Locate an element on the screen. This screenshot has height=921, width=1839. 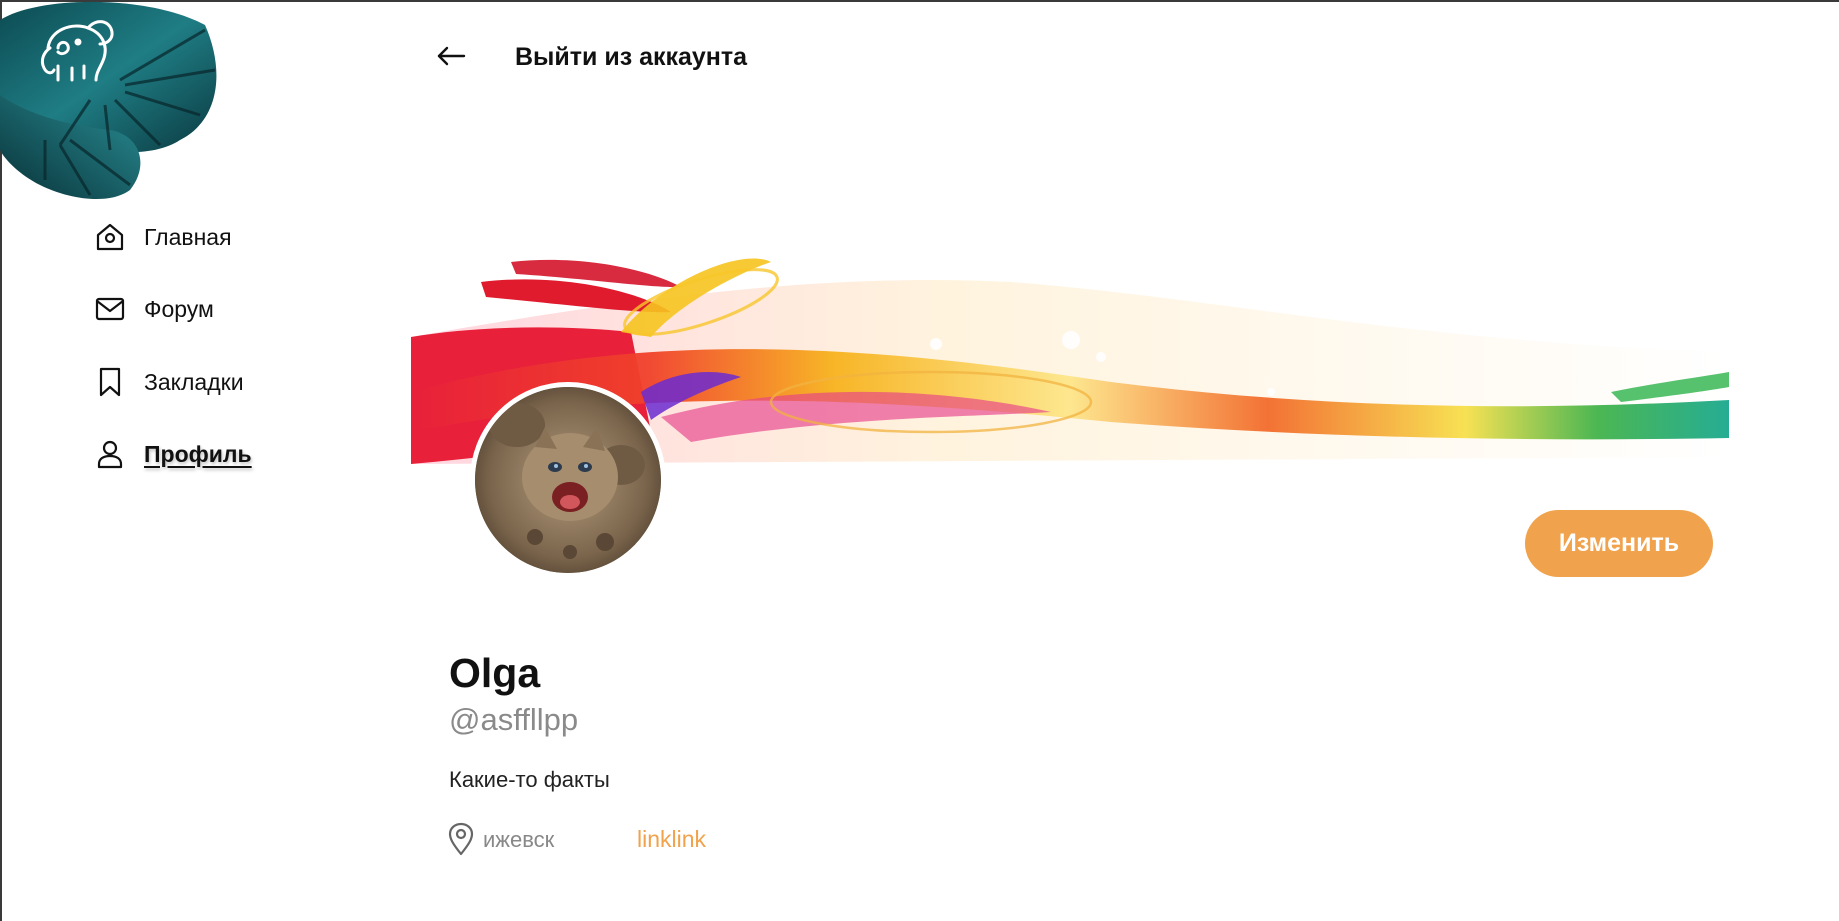
sidebar-item-forum: Форум is located at coordinates (210, 309).